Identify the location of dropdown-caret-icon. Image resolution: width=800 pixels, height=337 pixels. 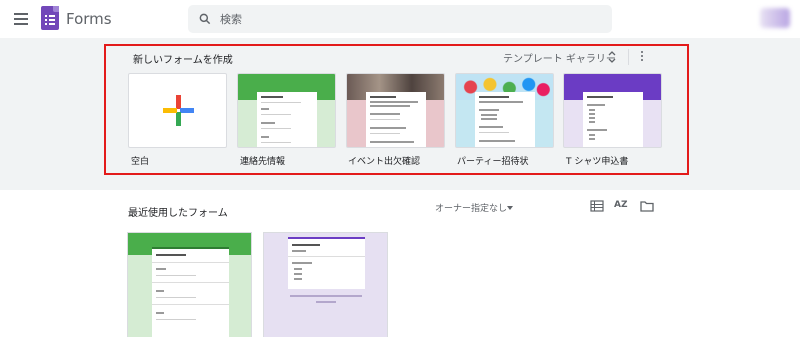
(510, 208).